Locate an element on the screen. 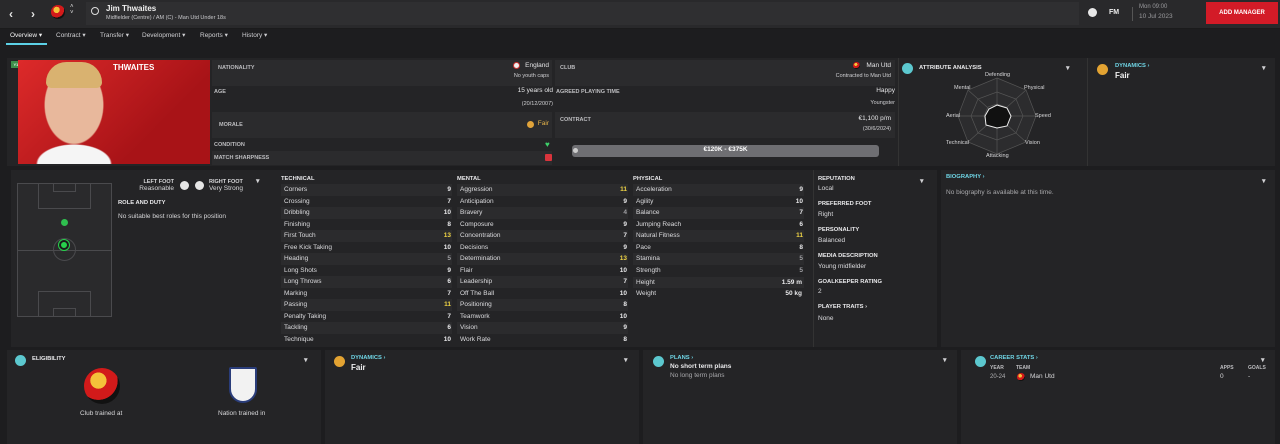 The height and width of the screenshot is (444, 1280). long-term-plans: No long term plans is located at coordinates (697, 375).